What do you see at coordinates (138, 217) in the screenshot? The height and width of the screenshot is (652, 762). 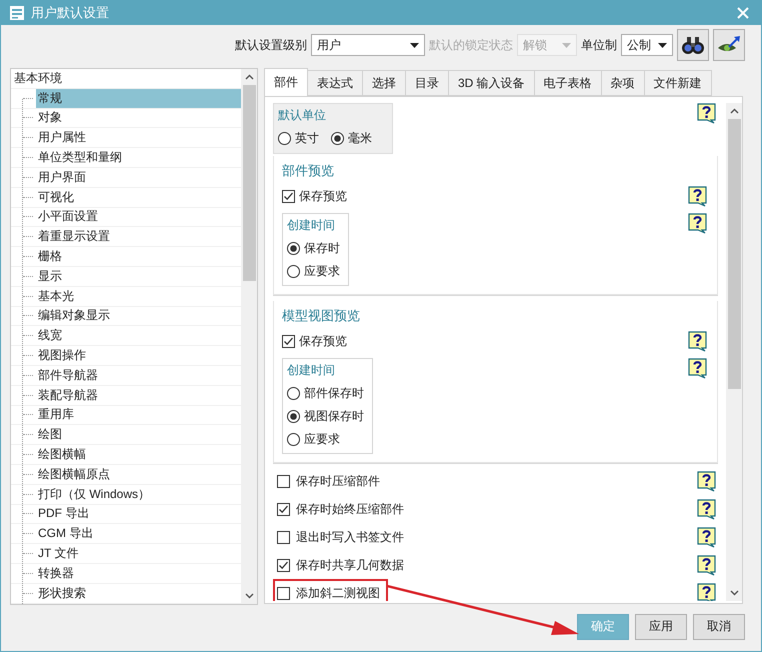 I see `tree-item: 小平面设置` at bounding box center [138, 217].